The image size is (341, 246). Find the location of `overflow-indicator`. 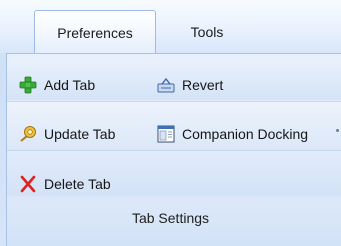

overflow-indicator is located at coordinates (337, 130).